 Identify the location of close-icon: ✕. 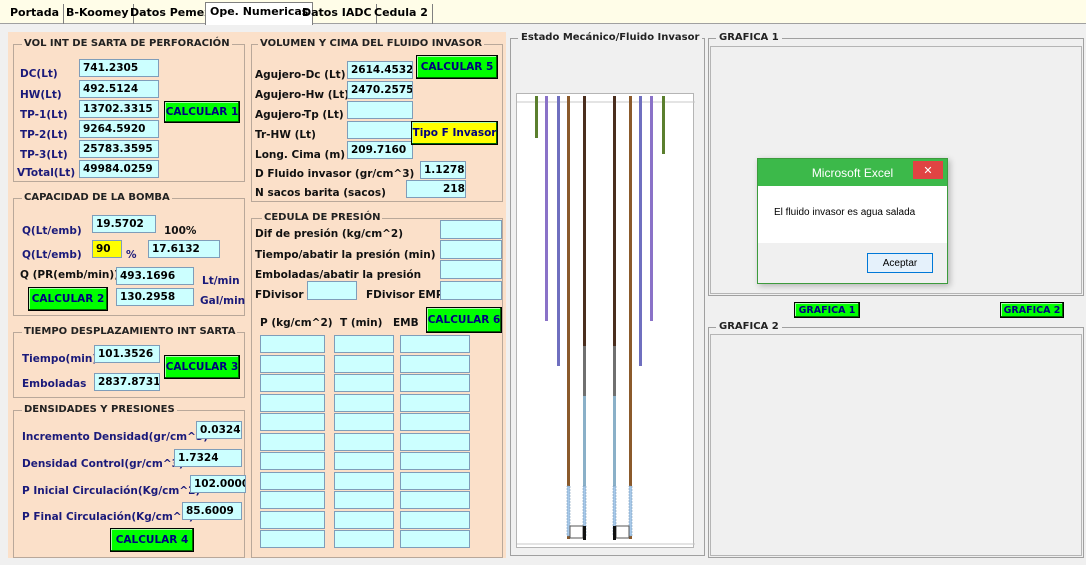
(928, 170).